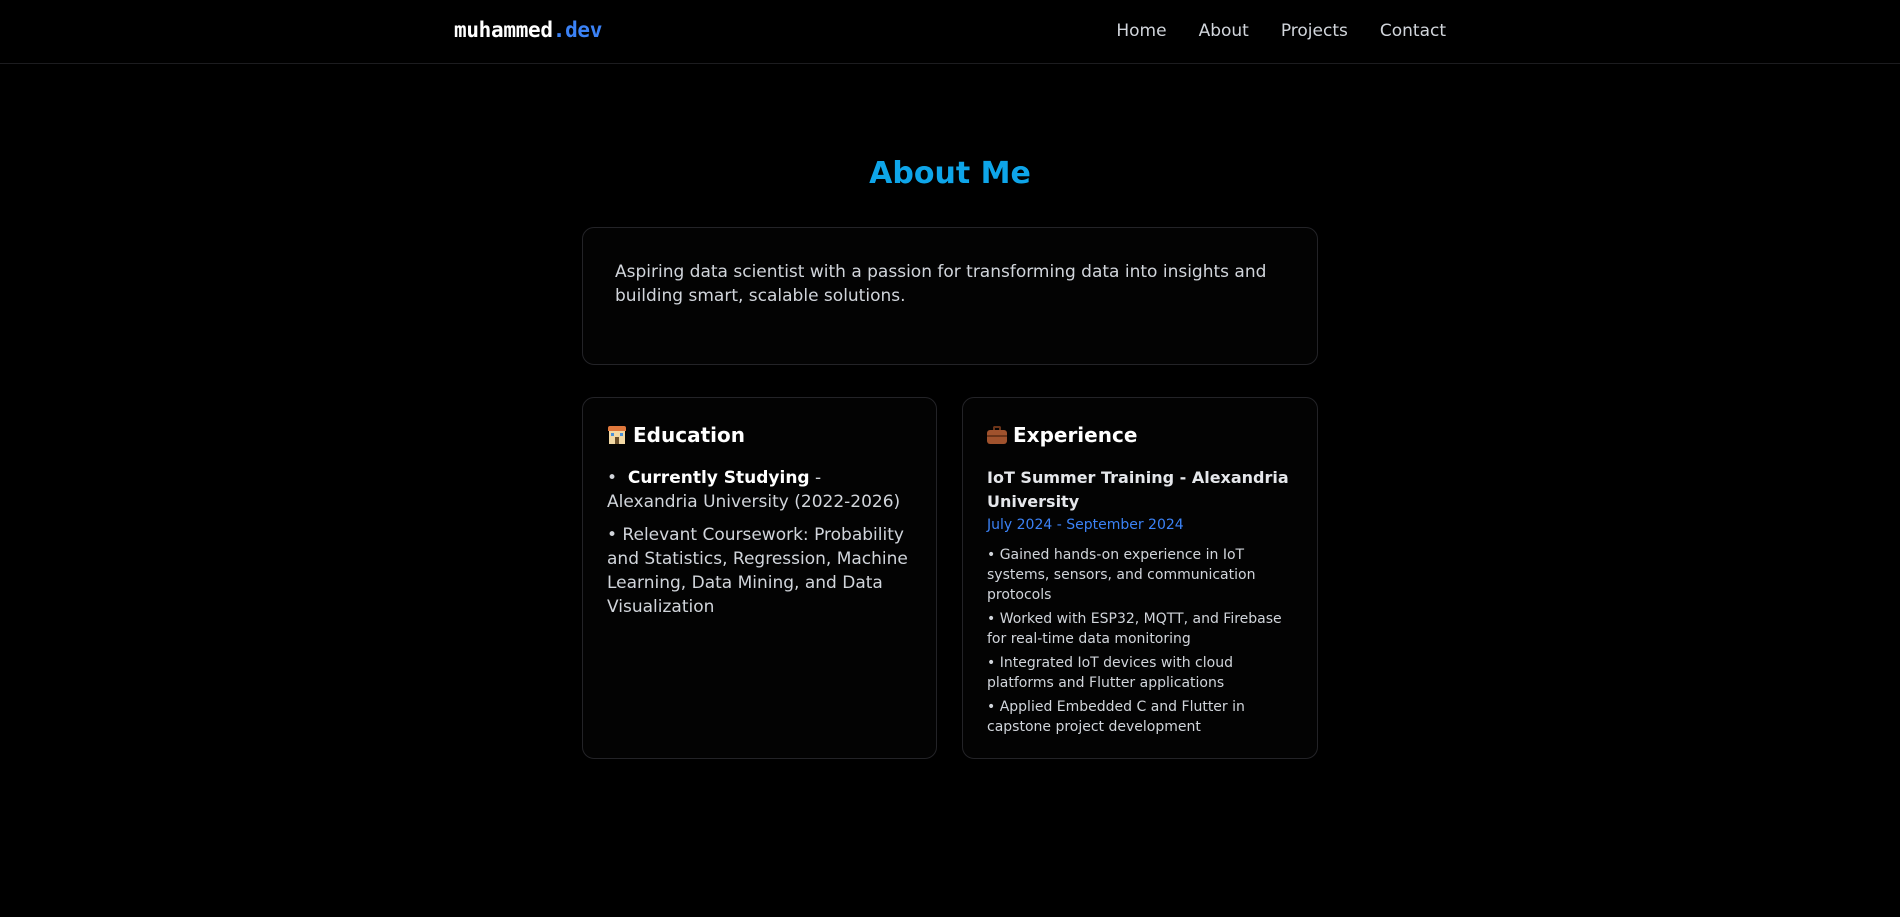  Describe the element at coordinates (617, 435) in the screenshot. I see `school-icon` at that location.